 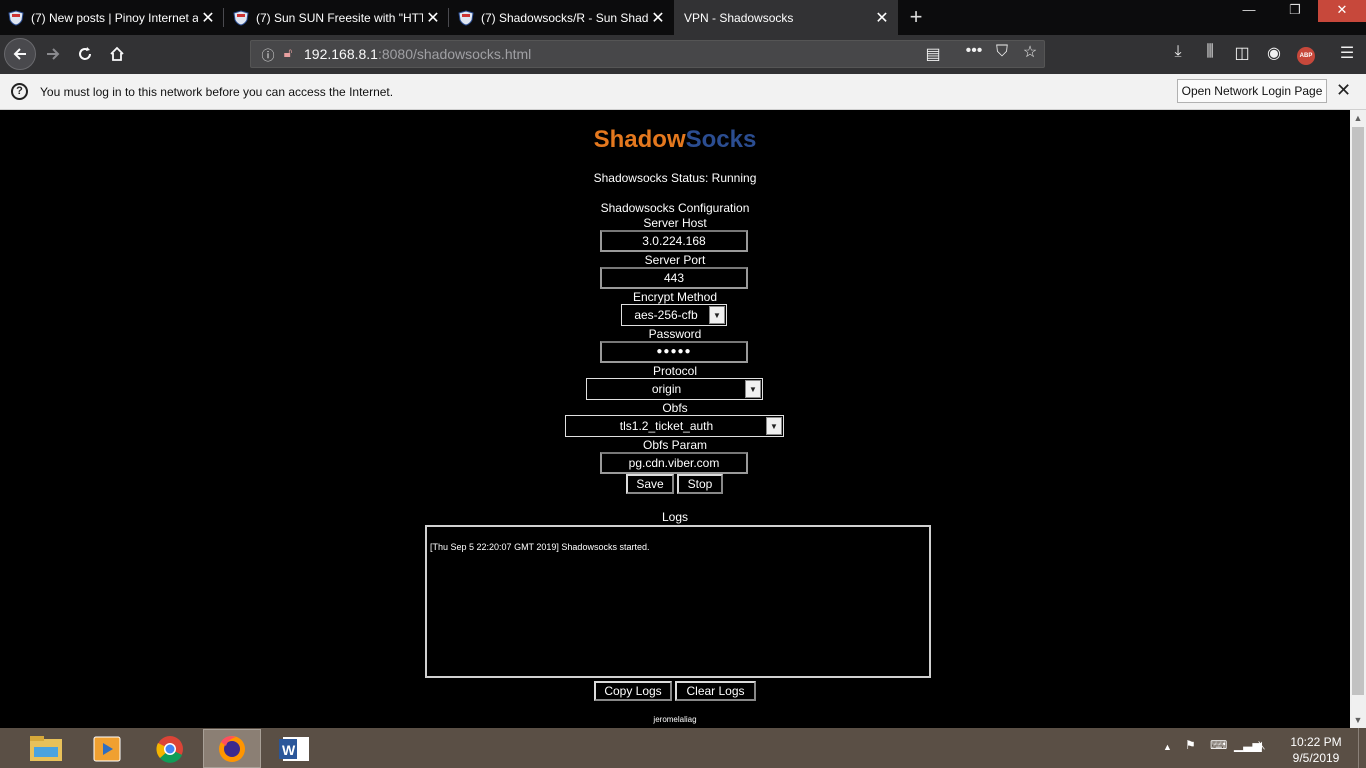 I want to click on tab-title: (7) New posts | Pinoy Internet a, so click(x=114, y=17).